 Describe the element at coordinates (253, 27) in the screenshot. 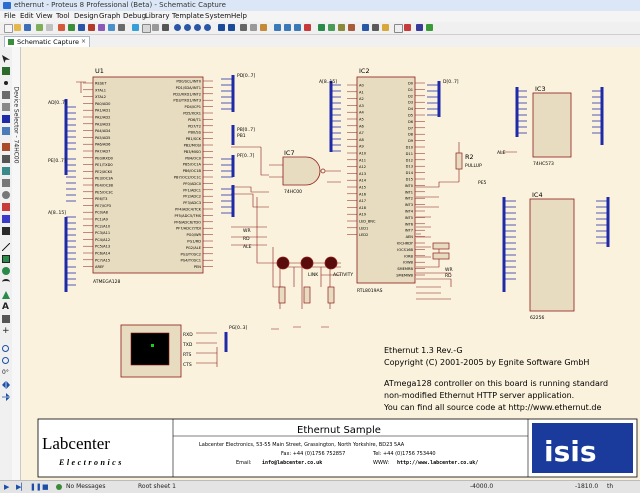

I see `copy-icon` at that location.